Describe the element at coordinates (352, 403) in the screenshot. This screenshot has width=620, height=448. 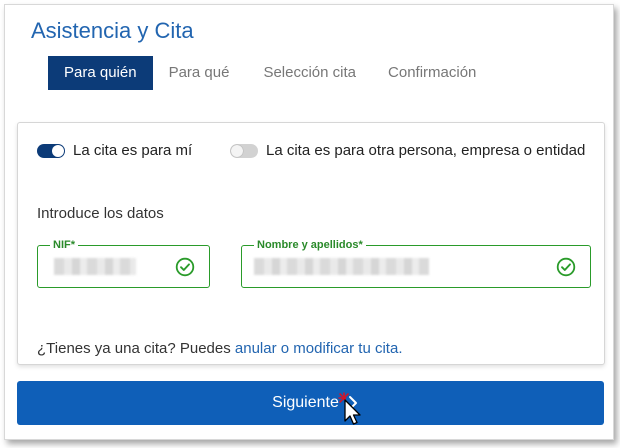
I see `chevron-right-icon` at that location.